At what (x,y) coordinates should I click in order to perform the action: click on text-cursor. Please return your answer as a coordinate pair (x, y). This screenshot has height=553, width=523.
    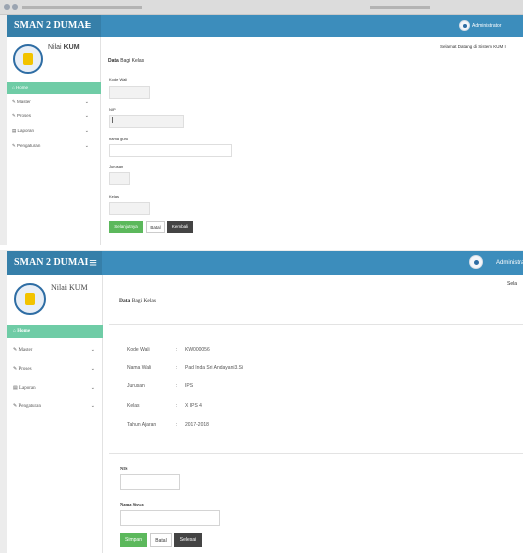
    Looking at the image, I should click on (112, 120).